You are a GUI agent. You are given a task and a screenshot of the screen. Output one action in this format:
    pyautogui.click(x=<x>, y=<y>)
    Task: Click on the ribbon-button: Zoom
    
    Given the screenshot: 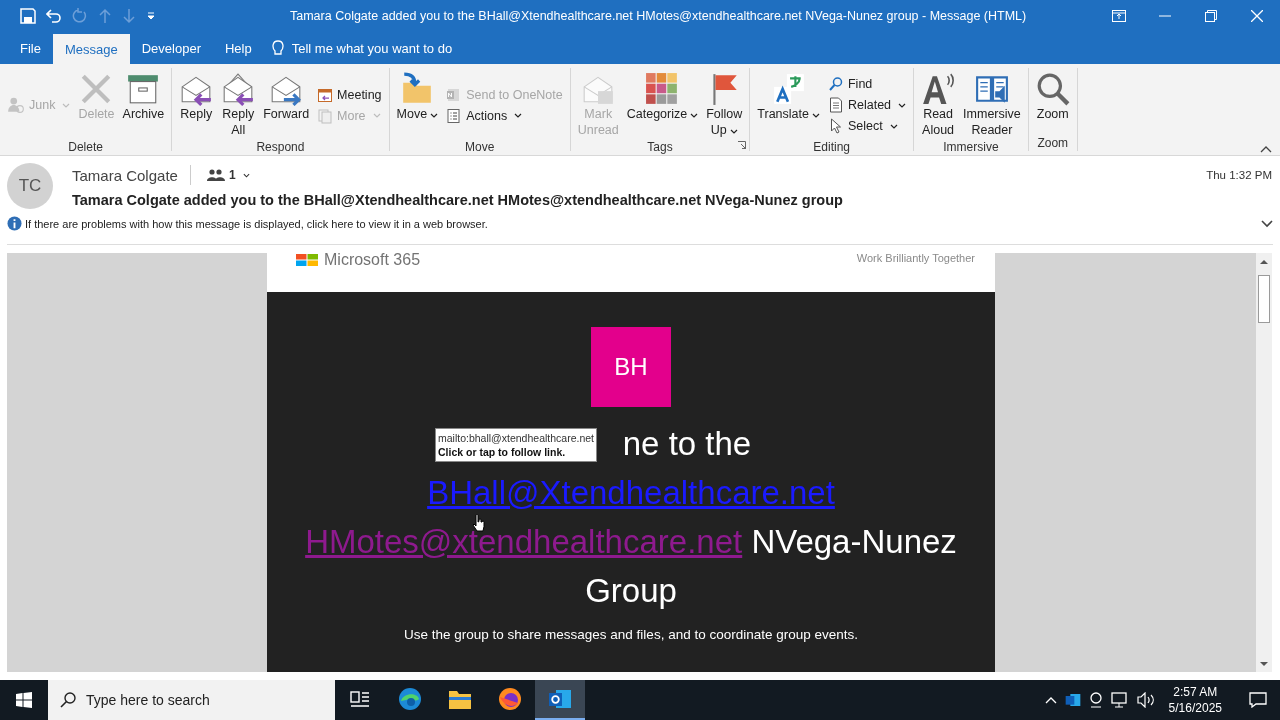 What is the action you would take?
    pyautogui.click(x=1052, y=97)
    